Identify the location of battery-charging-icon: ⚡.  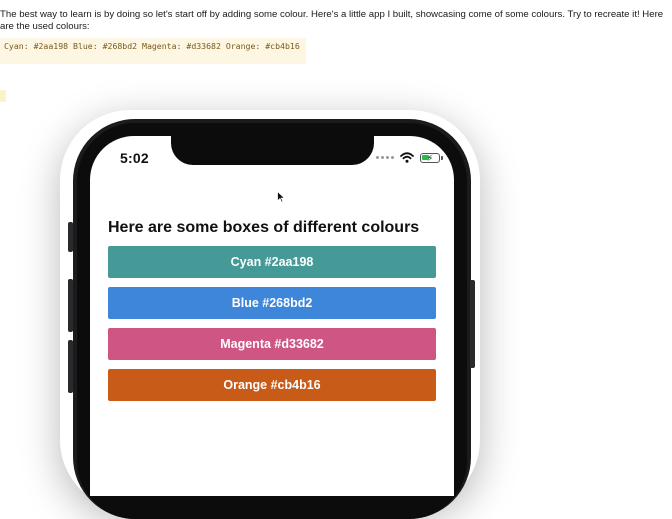
(431, 157).